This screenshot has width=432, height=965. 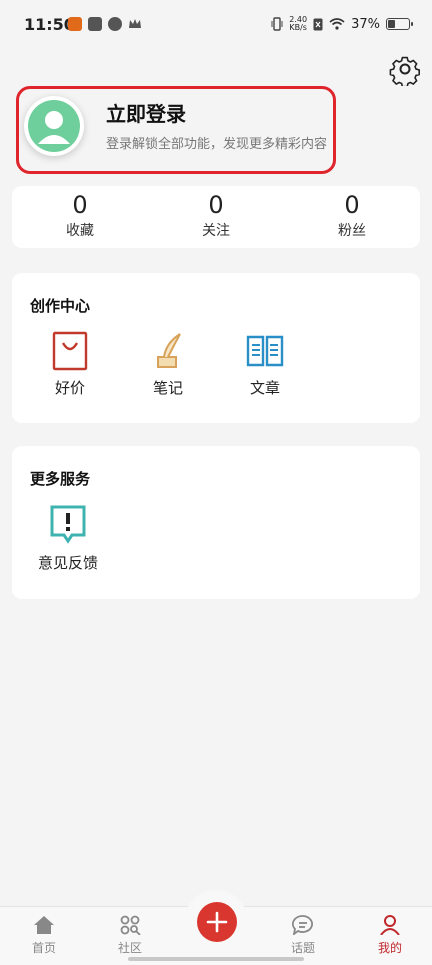 What do you see at coordinates (60, 306) in the screenshot?
I see `creation-center-title: 创作中心` at bounding box center [60, 306].